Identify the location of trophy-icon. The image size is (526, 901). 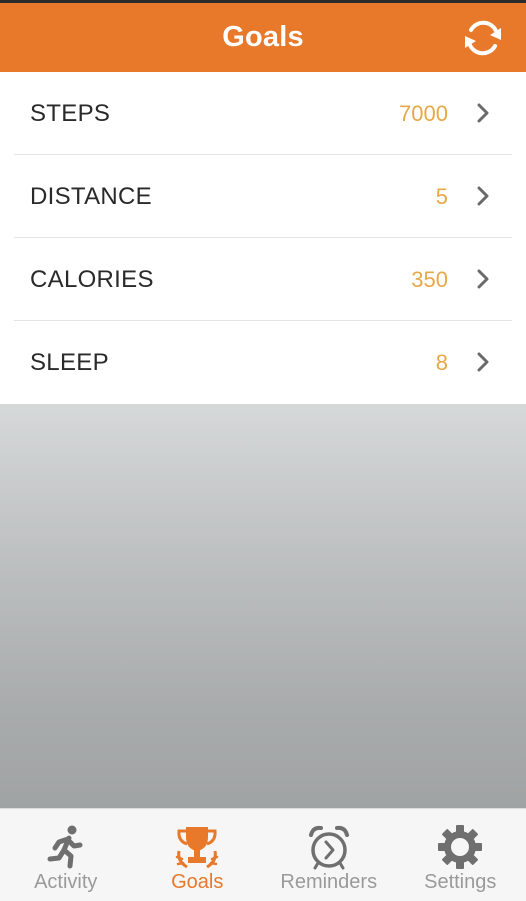
(197, 847).